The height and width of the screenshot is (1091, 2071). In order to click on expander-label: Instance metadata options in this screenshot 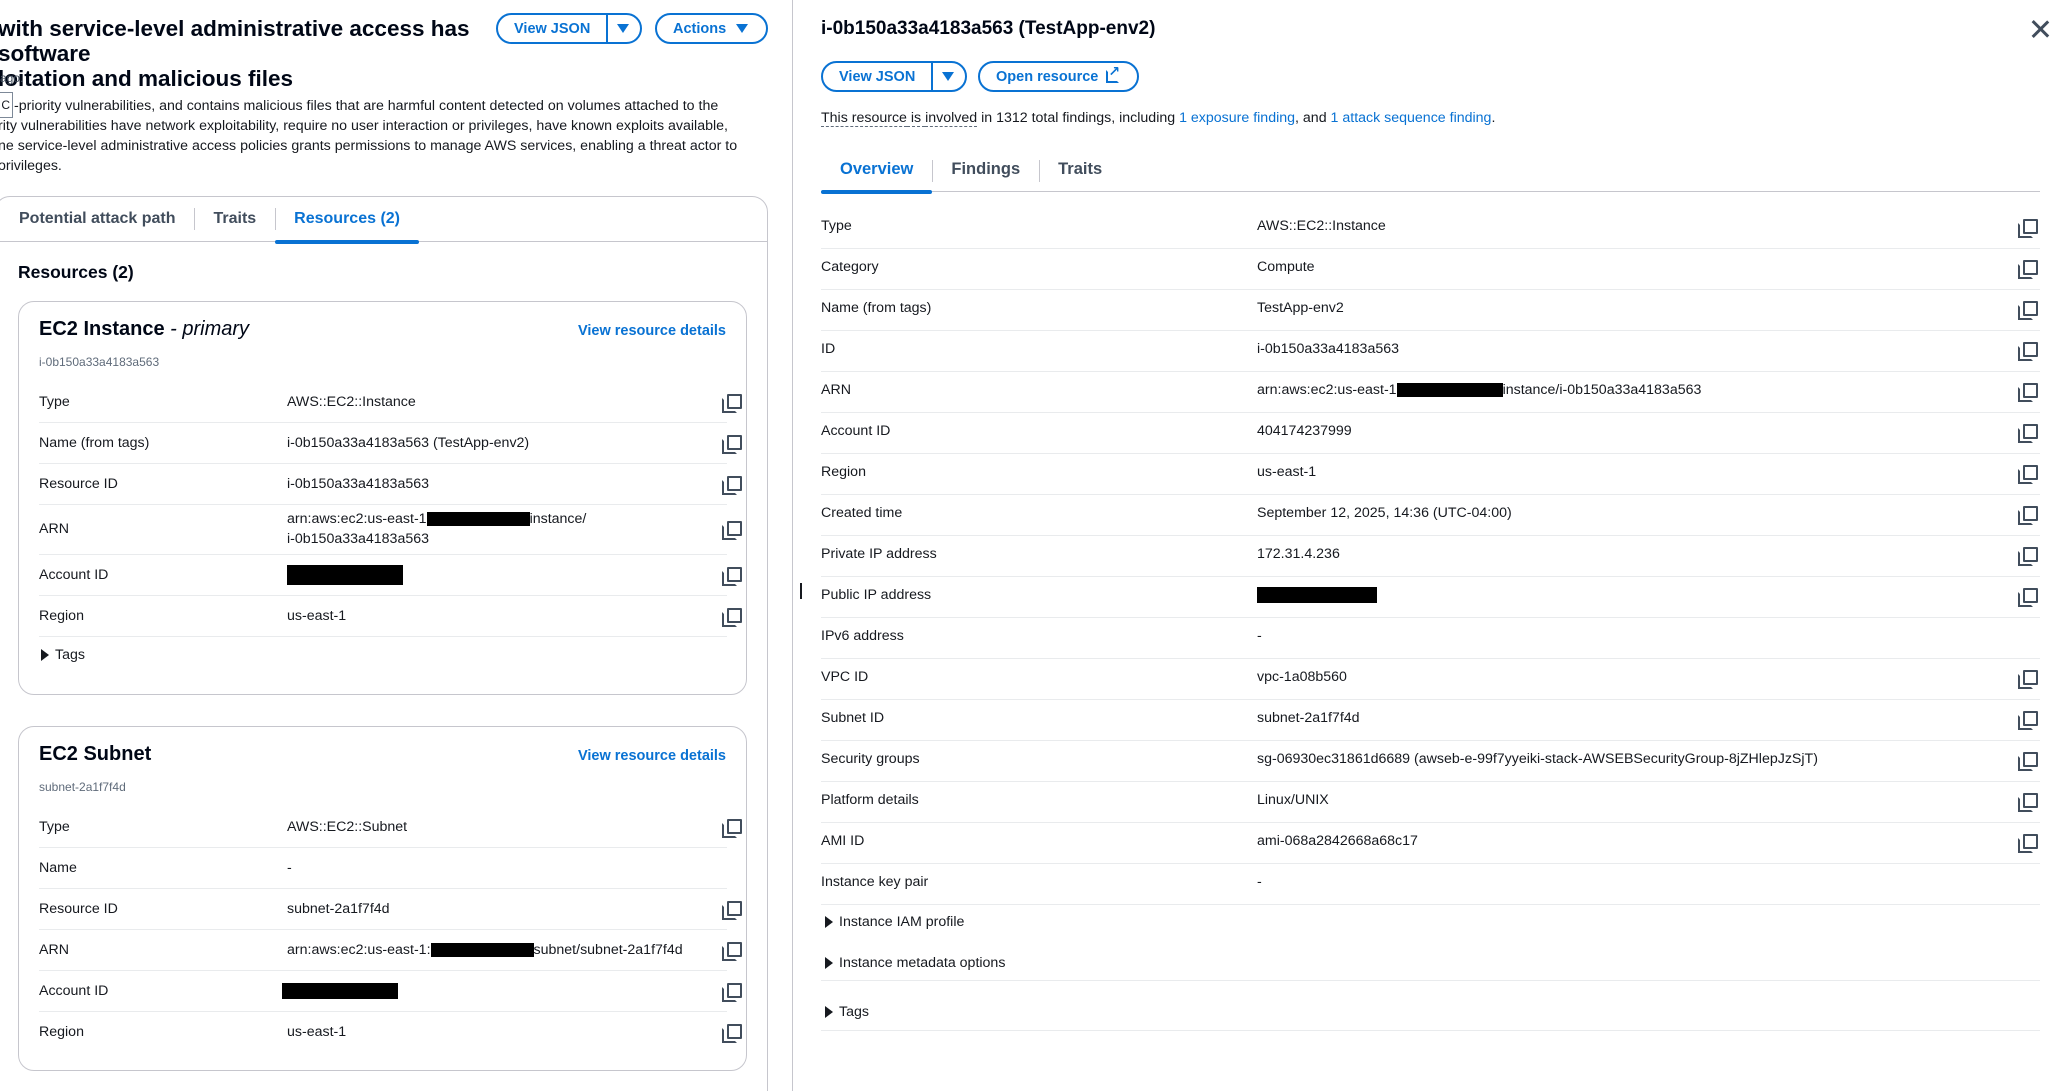, I will do `click(922, 963)`.